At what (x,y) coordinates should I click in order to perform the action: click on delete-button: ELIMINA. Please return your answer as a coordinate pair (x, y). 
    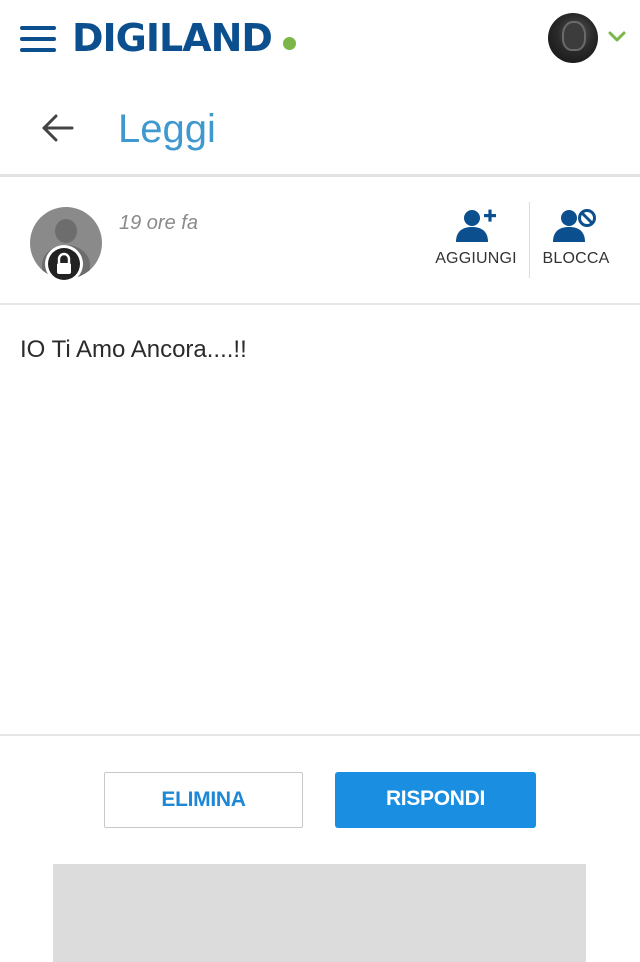
    Looking at the image, I should click on (203, 800).